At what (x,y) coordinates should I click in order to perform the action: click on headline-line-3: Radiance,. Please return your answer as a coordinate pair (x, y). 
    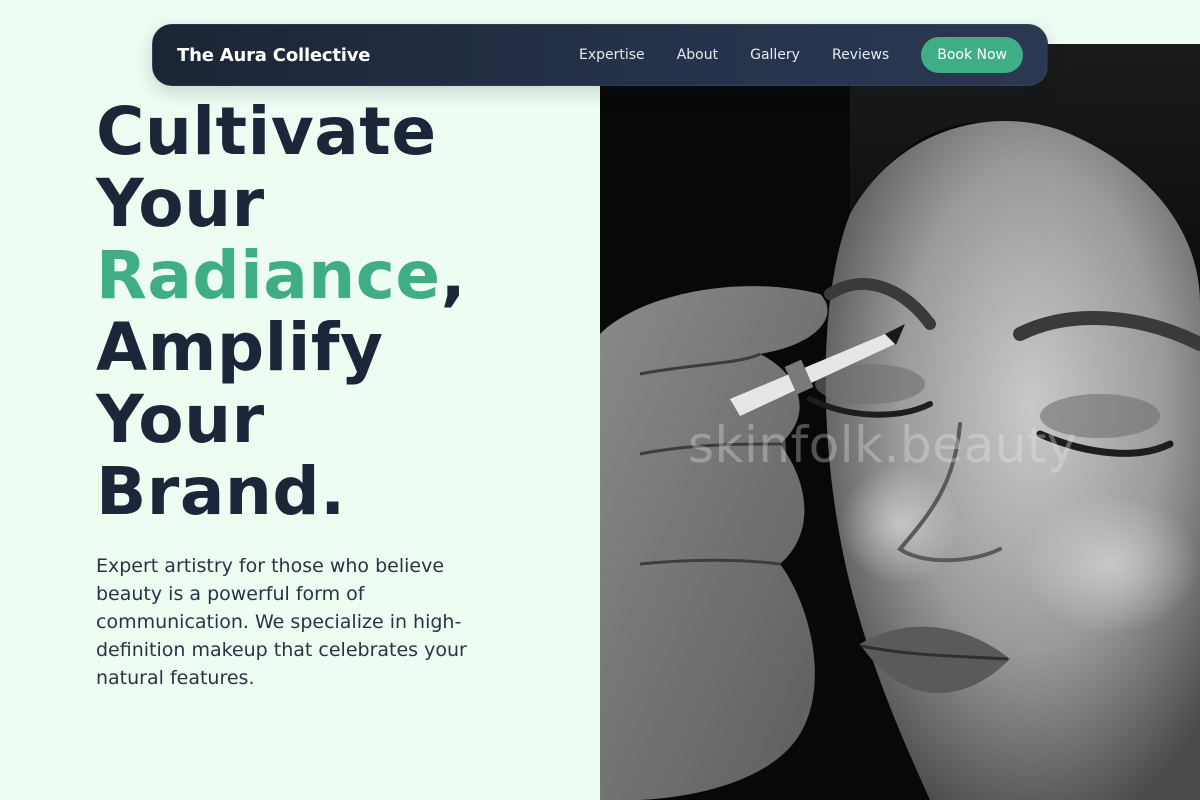
    Looking at the image, I should click on (341, 276).